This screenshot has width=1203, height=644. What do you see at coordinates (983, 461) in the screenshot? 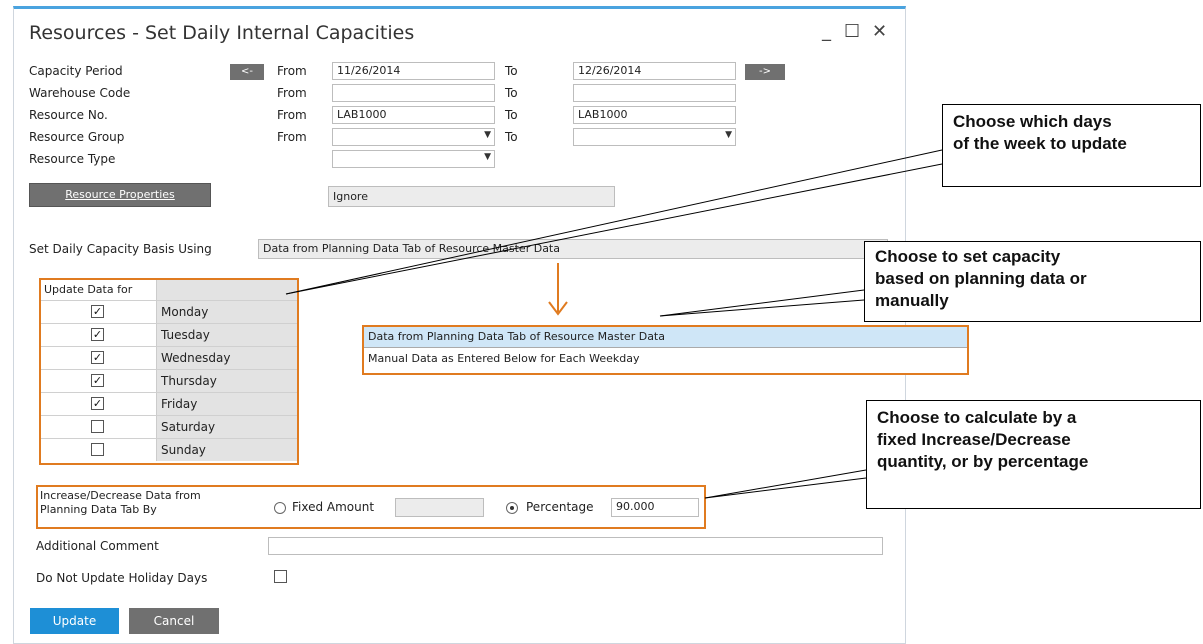
I see `callout-calc-line3: quantity, or by percentage` at bounding box center [983, 461].